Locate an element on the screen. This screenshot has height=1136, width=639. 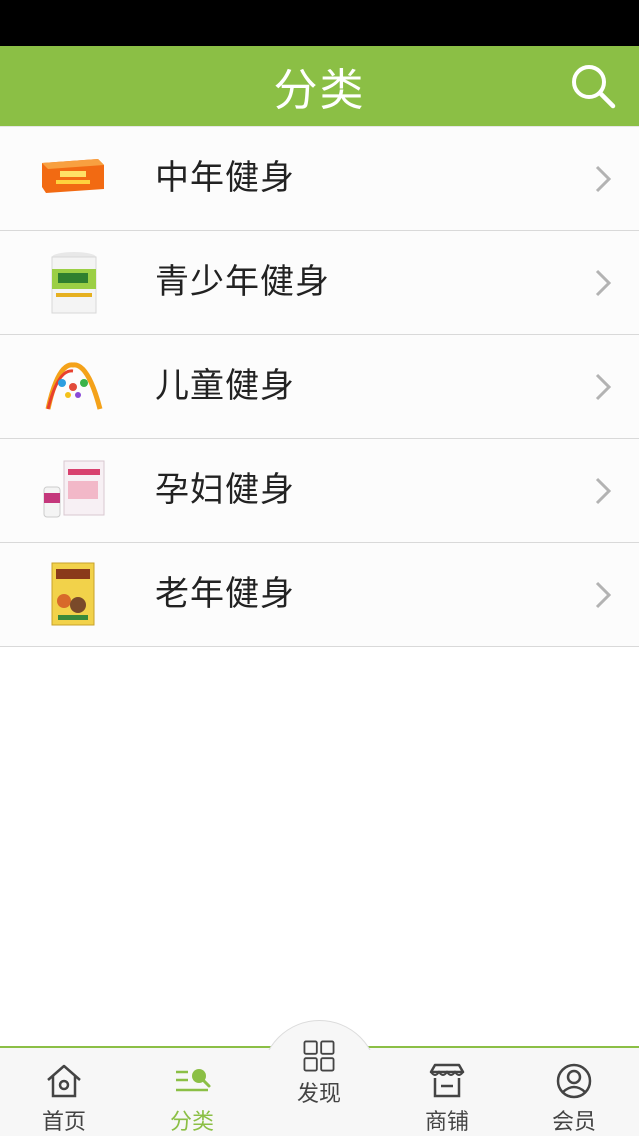
tab-store: 商铺 is located at coordinates (447, 1092).